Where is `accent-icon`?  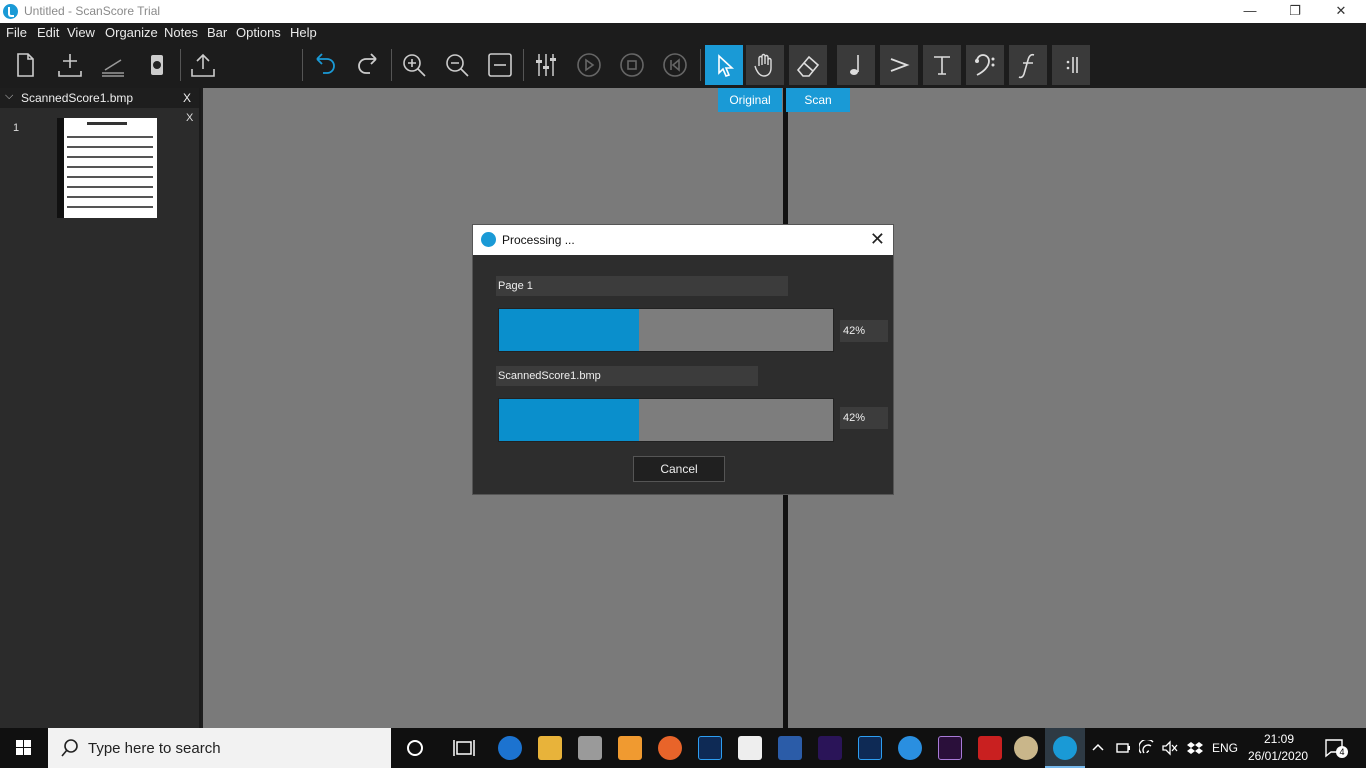 accent-icon is located at coordinates (899, 65).